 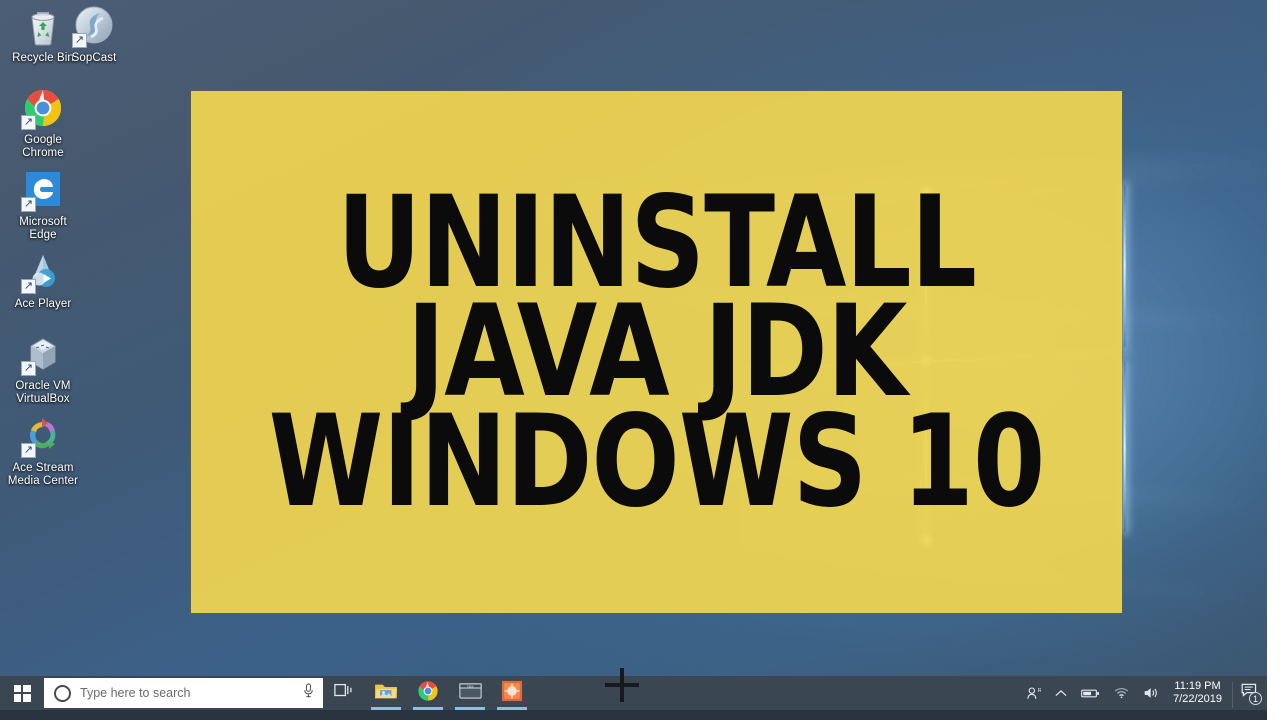 What do you see at coordinates (1197, 686) in the screenshot?
I see `clock-time: 11:19 PM` at bounding box center [1197, 686].